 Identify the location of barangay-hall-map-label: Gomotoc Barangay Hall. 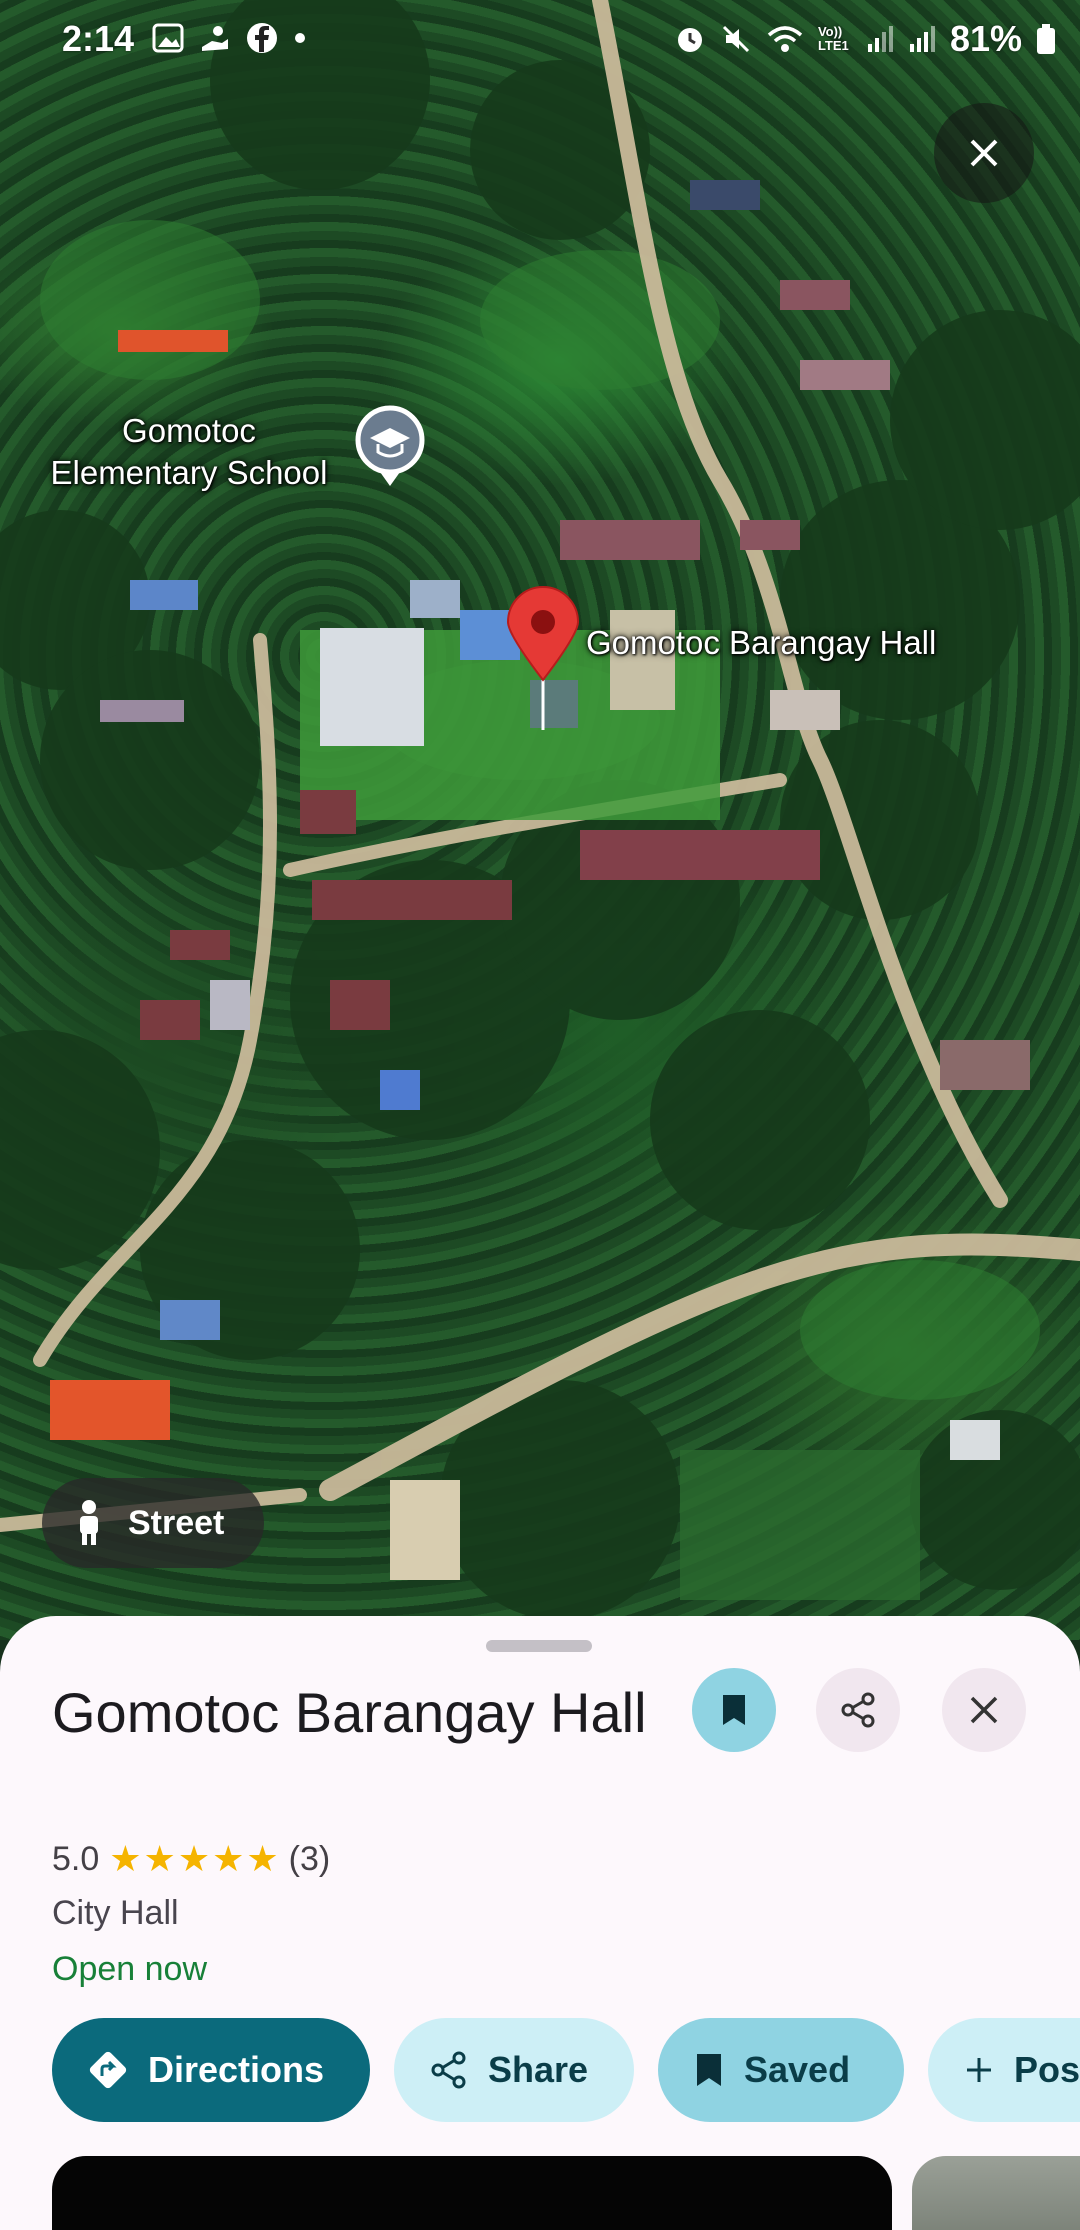
(761, 643).